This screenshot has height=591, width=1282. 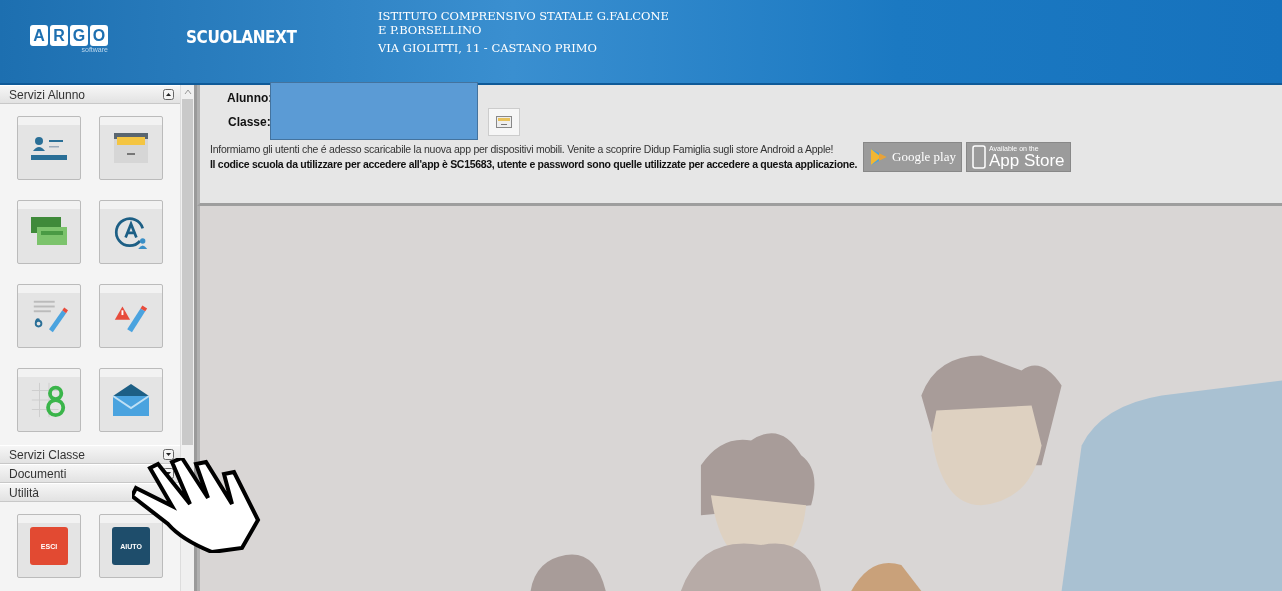 I want to click on school-name-line: E P.BORSELLINO, so click(x=430, y=29).